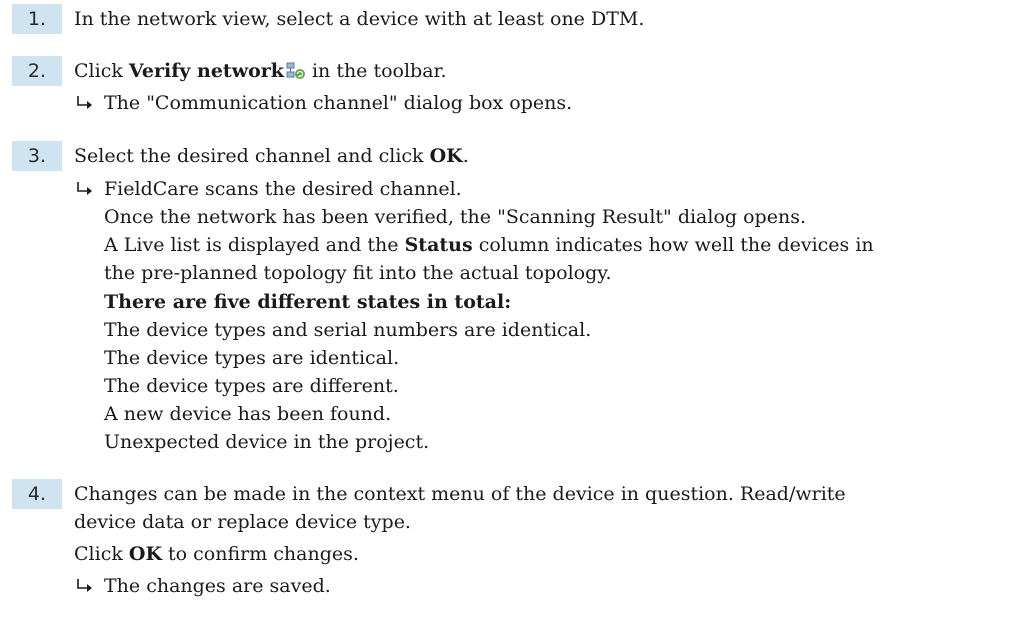  Describe the element at coordinates (673, 245) in the screenshot. I see `live-list-after: column indicates how well the devices in` at that location.